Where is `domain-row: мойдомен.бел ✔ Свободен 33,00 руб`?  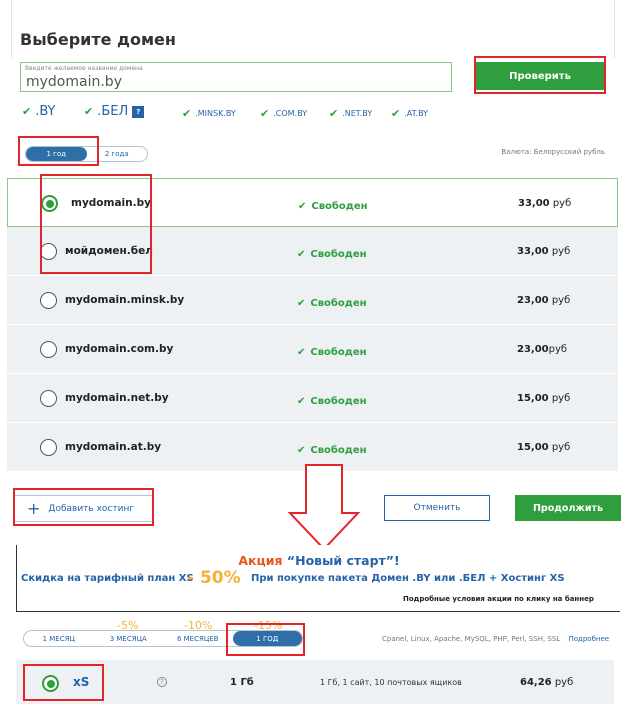 domain-row: мойдомен.бел ✔ Свободен 33,00 руб is located at coordinates (312, 251).